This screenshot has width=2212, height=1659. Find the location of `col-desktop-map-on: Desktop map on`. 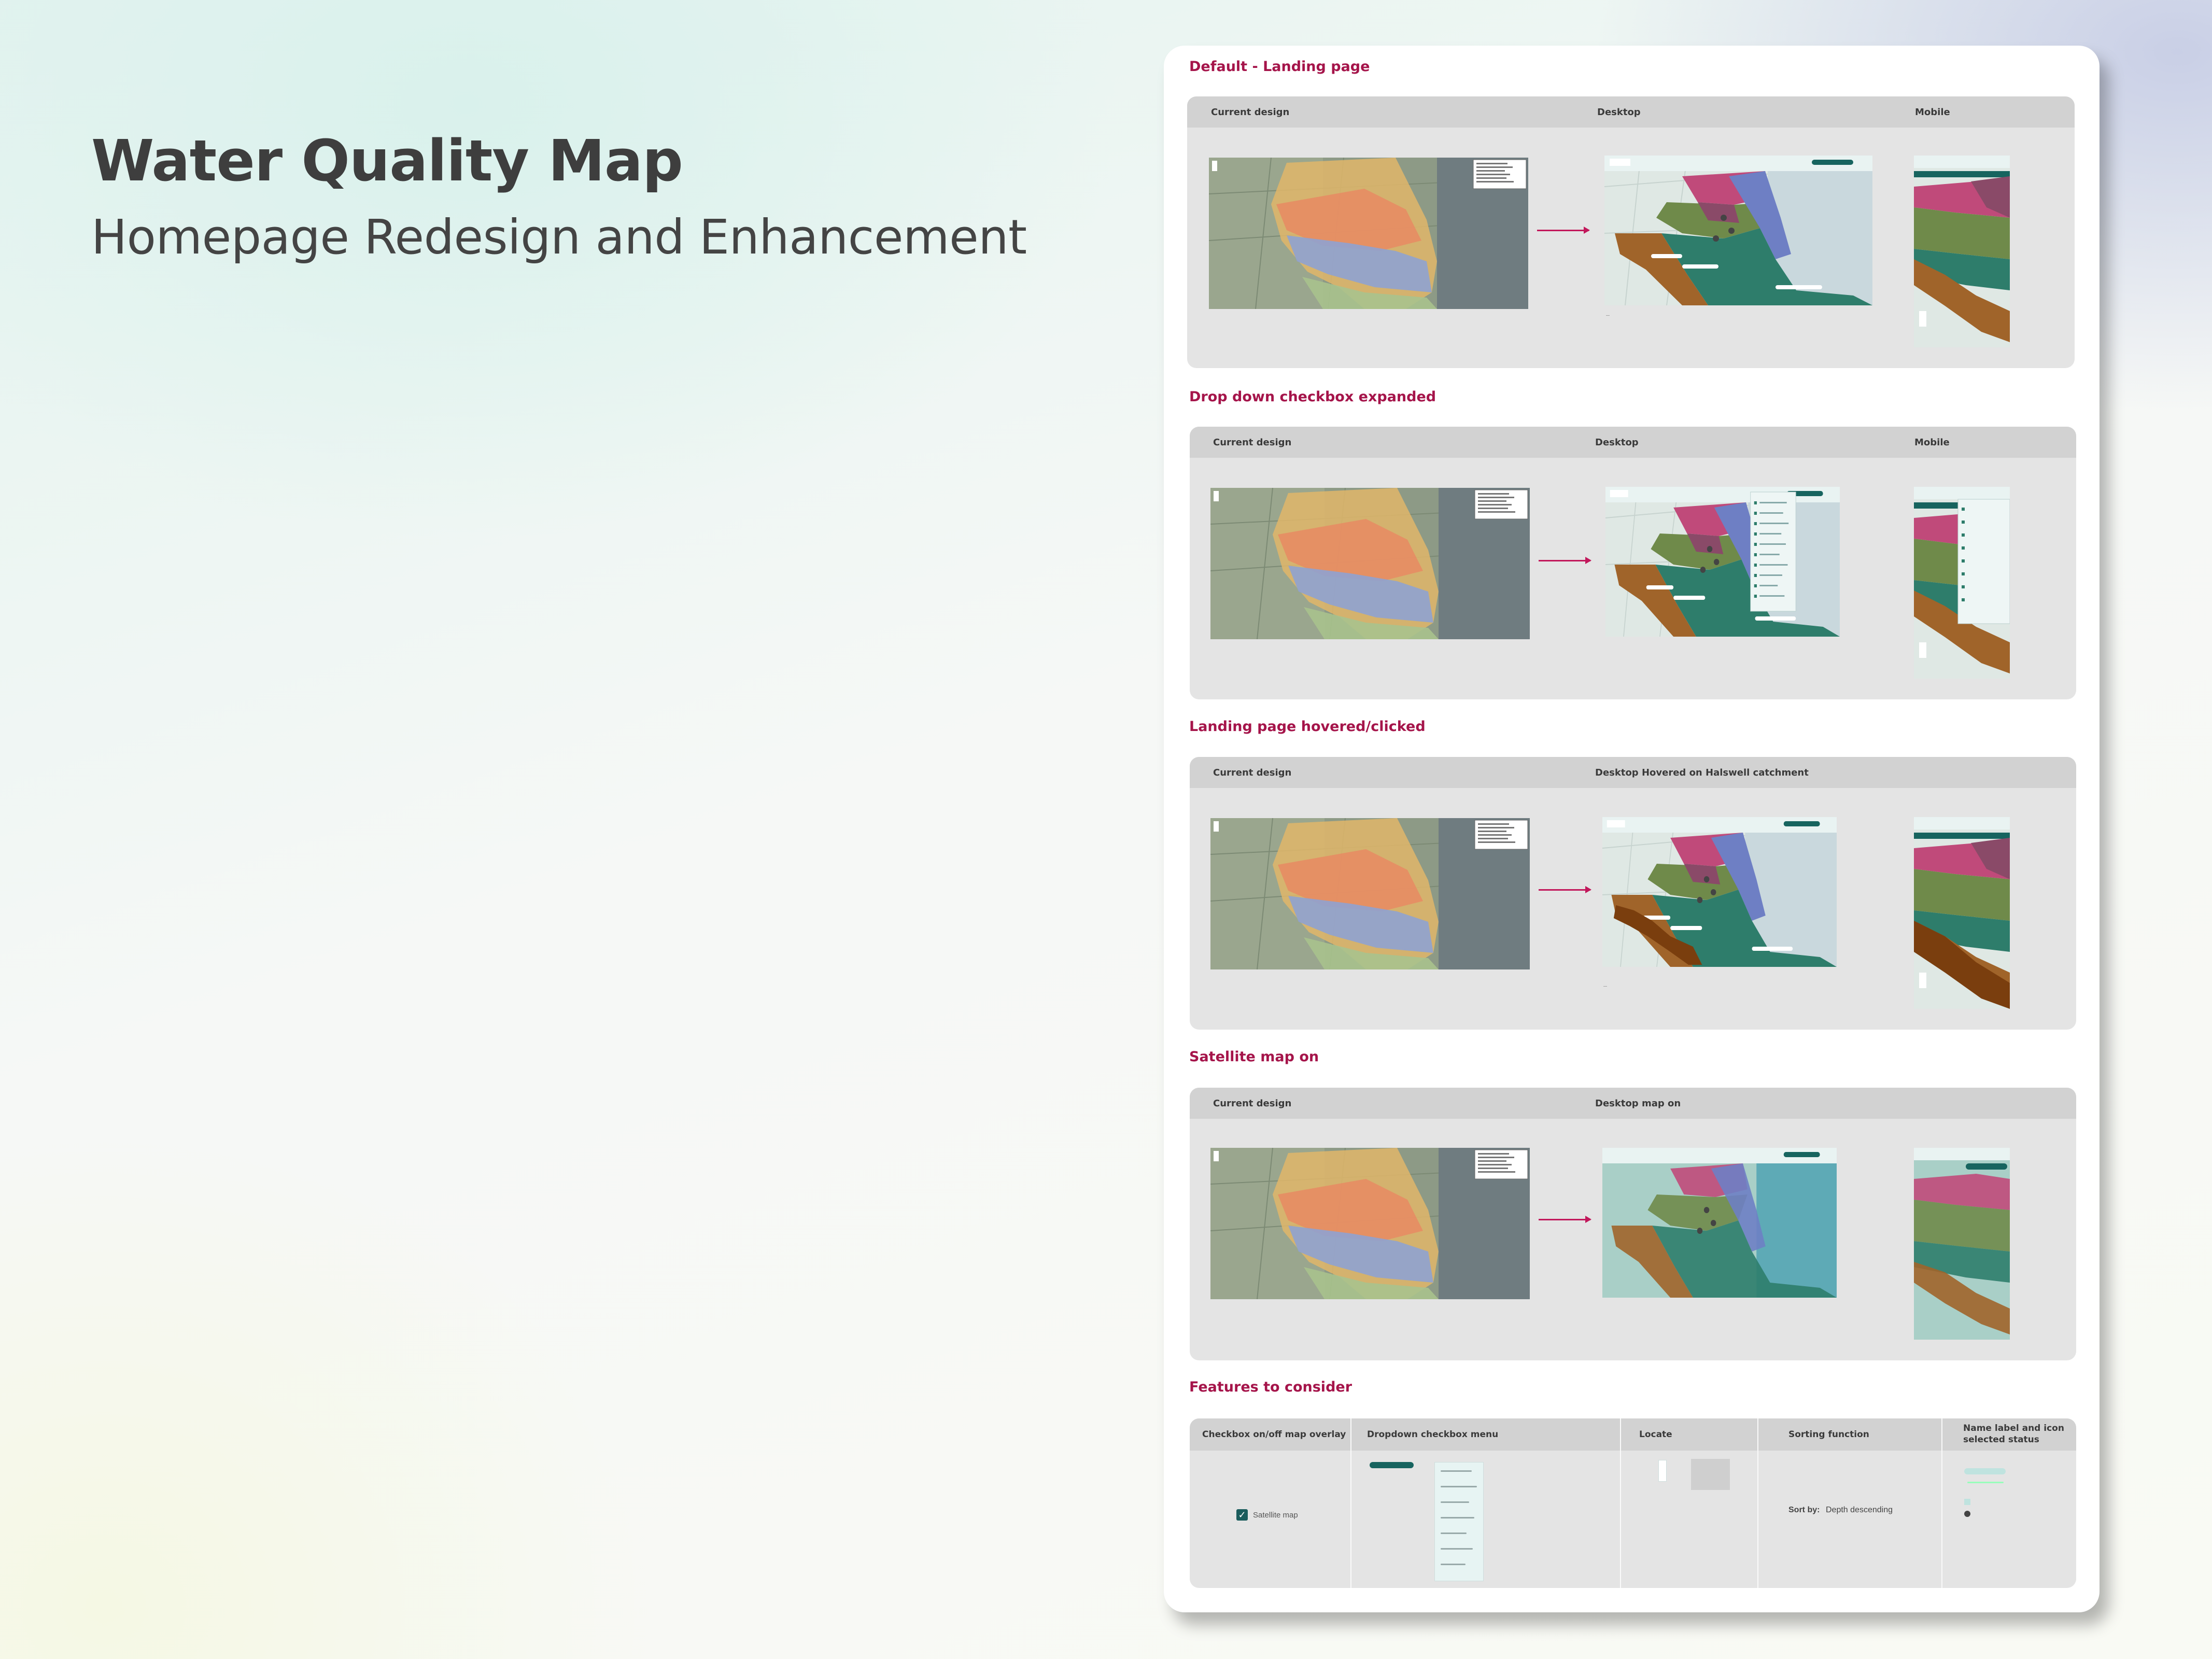

col-desktop-map-on: Desktop map on is located at coordinates (1638, 1103).